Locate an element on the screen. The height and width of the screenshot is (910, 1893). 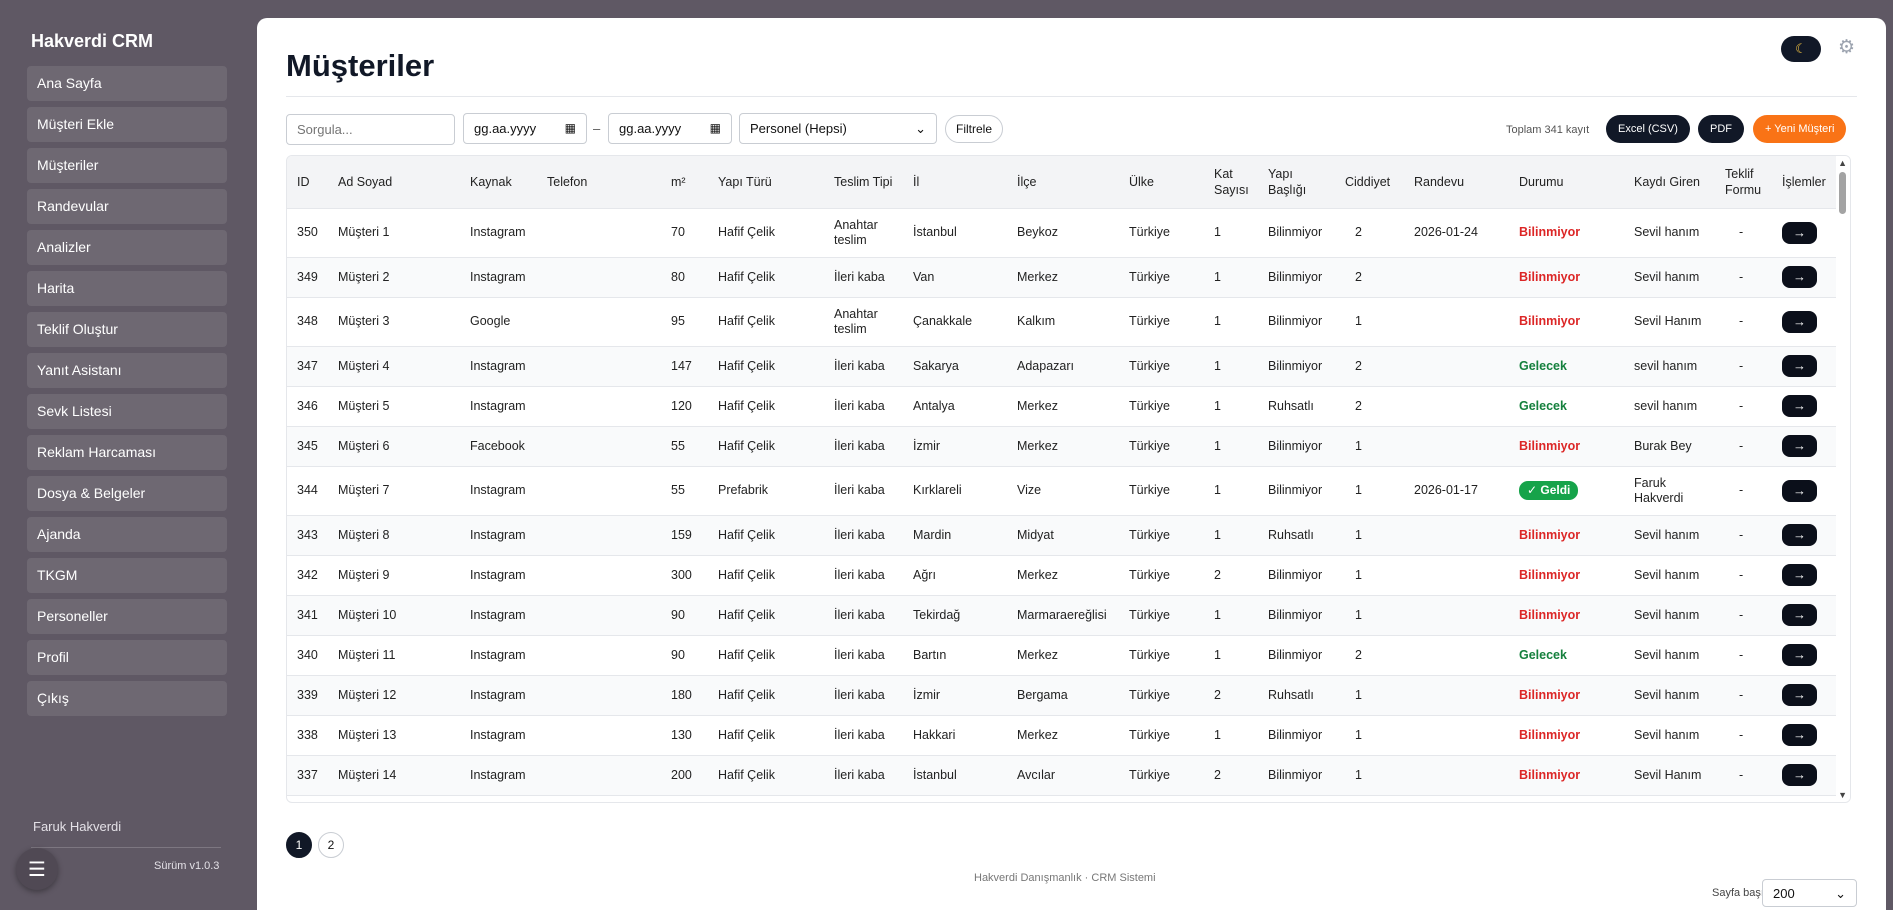
column-header: m² is located at coordinates (684, 182).